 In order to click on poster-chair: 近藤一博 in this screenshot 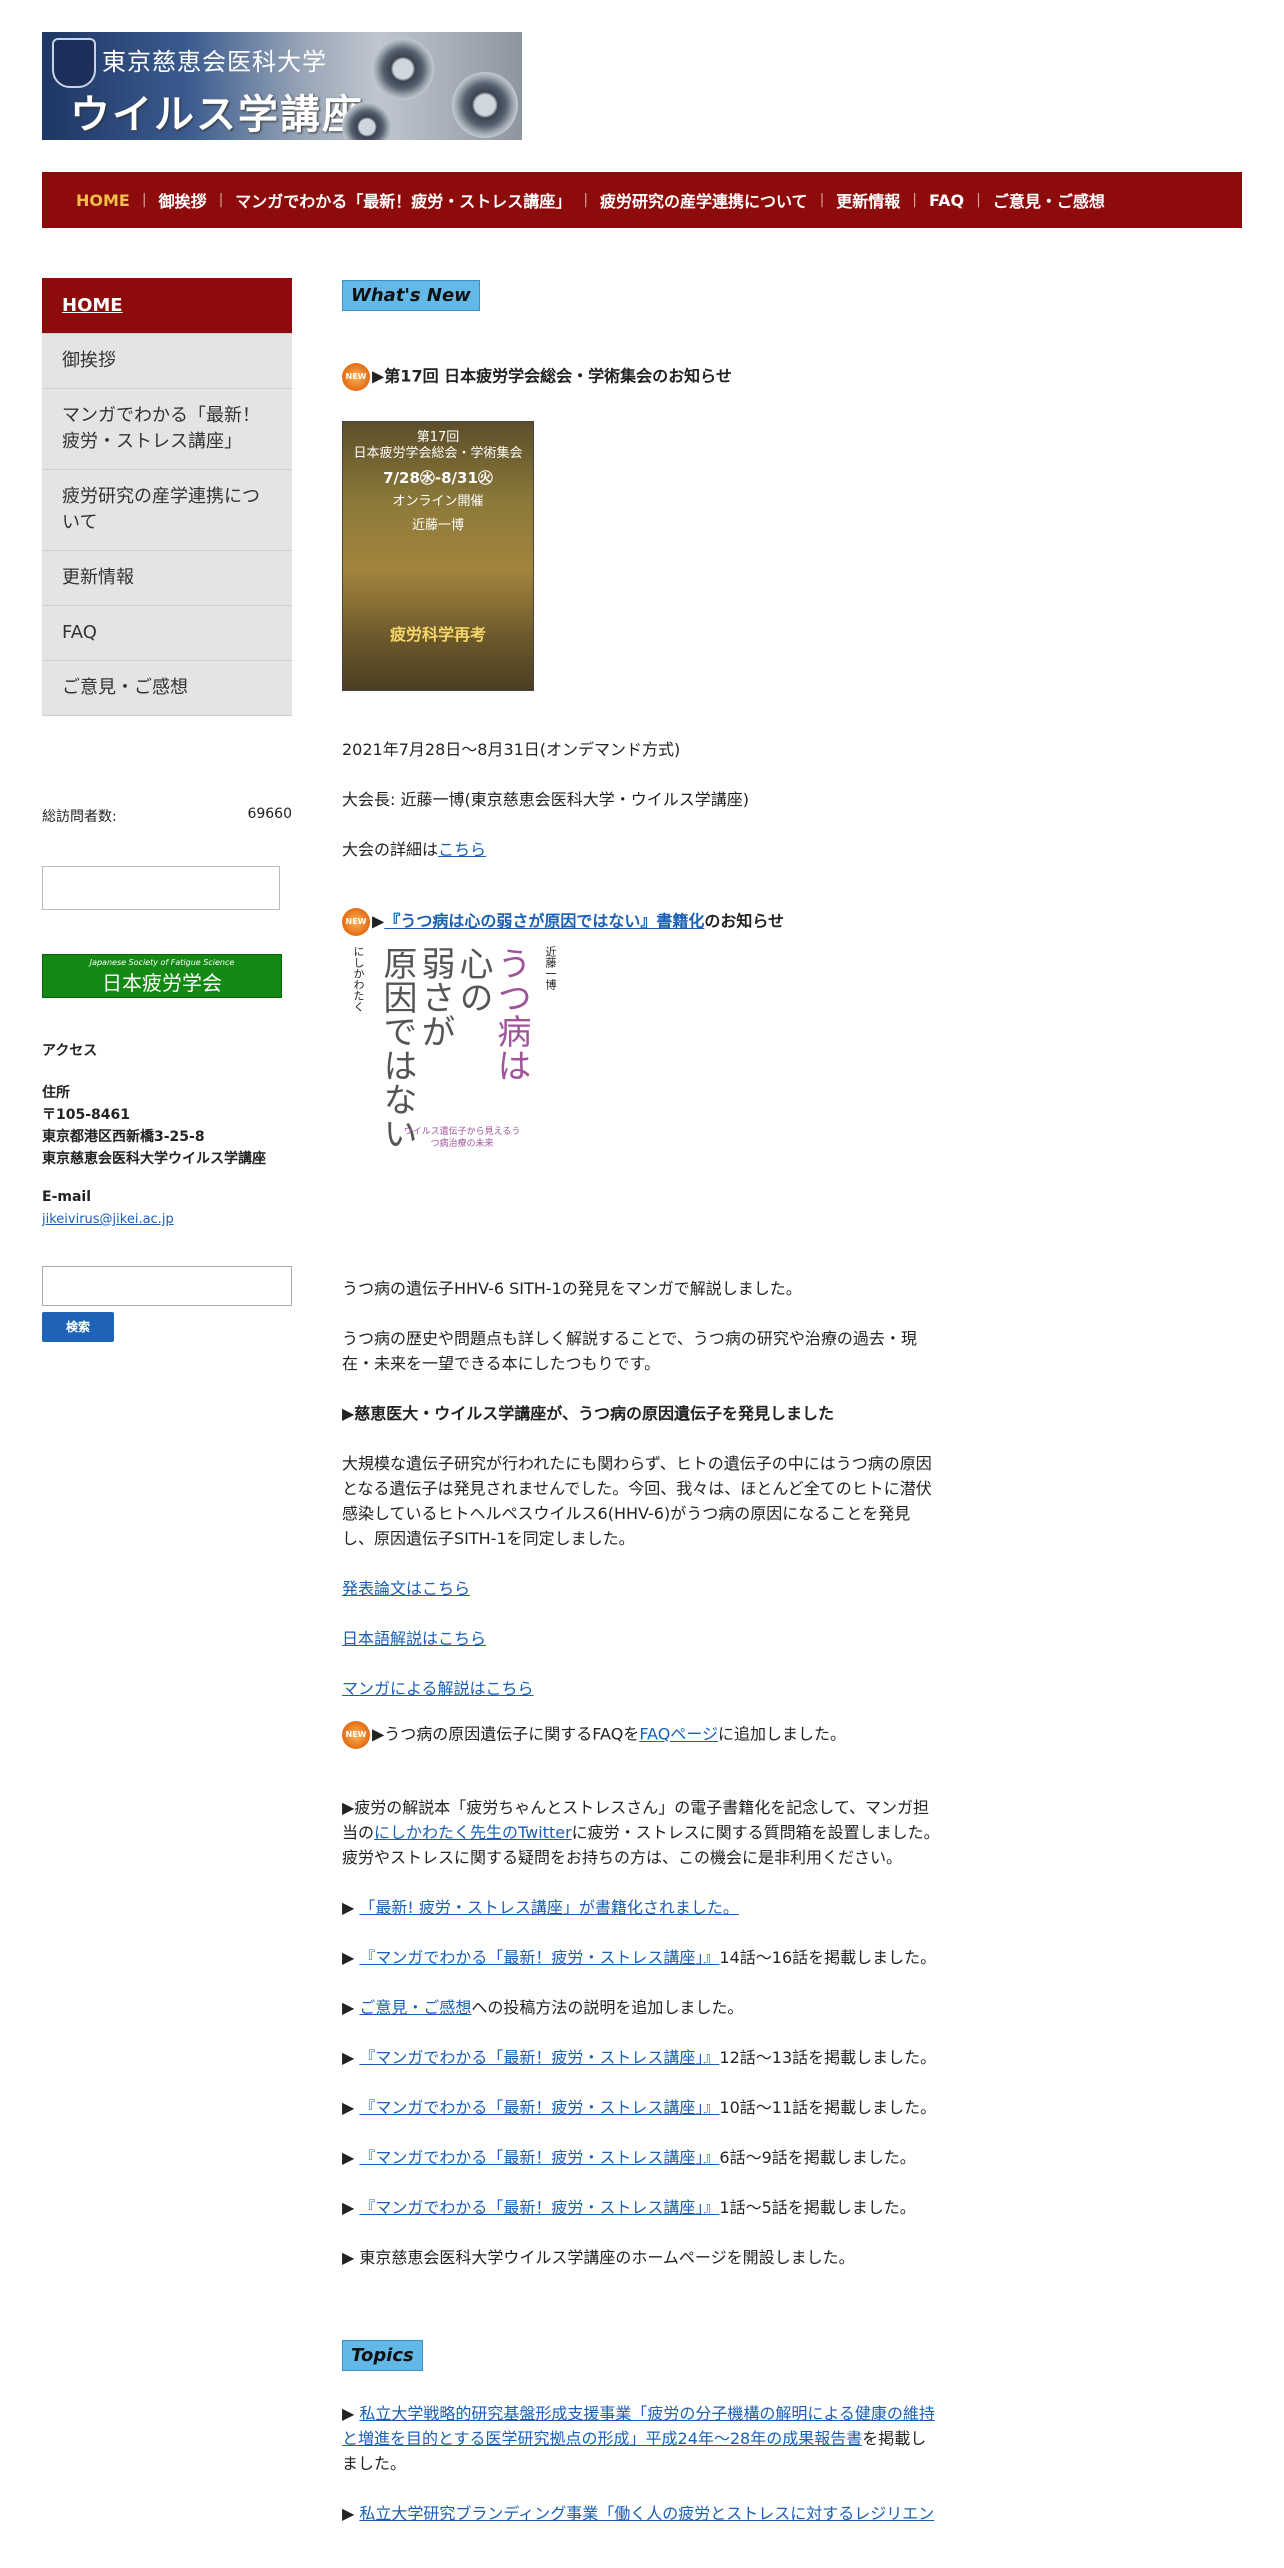, I will do `click(437, 525)`.